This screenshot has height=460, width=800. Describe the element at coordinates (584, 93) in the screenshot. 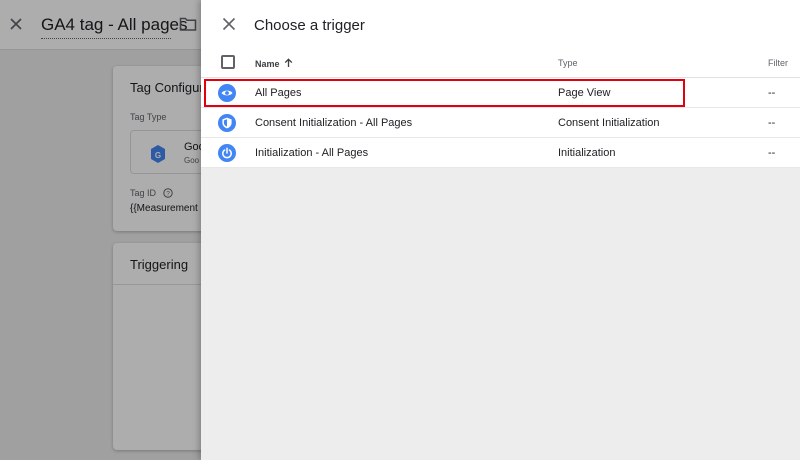

I see `trigger-type: Page View` at that location.